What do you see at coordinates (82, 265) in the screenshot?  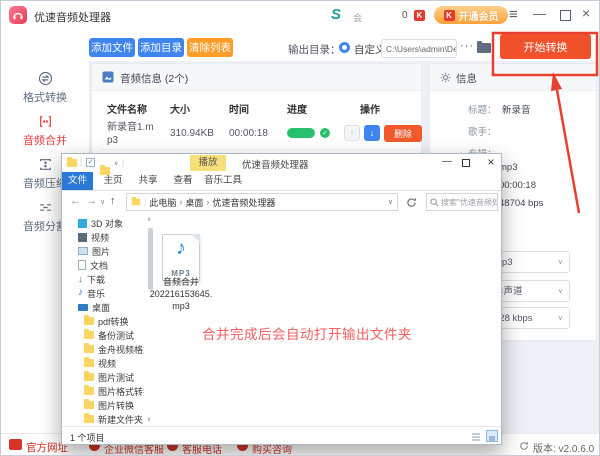 I see `documents-icon` at bounding box center [82, 265].